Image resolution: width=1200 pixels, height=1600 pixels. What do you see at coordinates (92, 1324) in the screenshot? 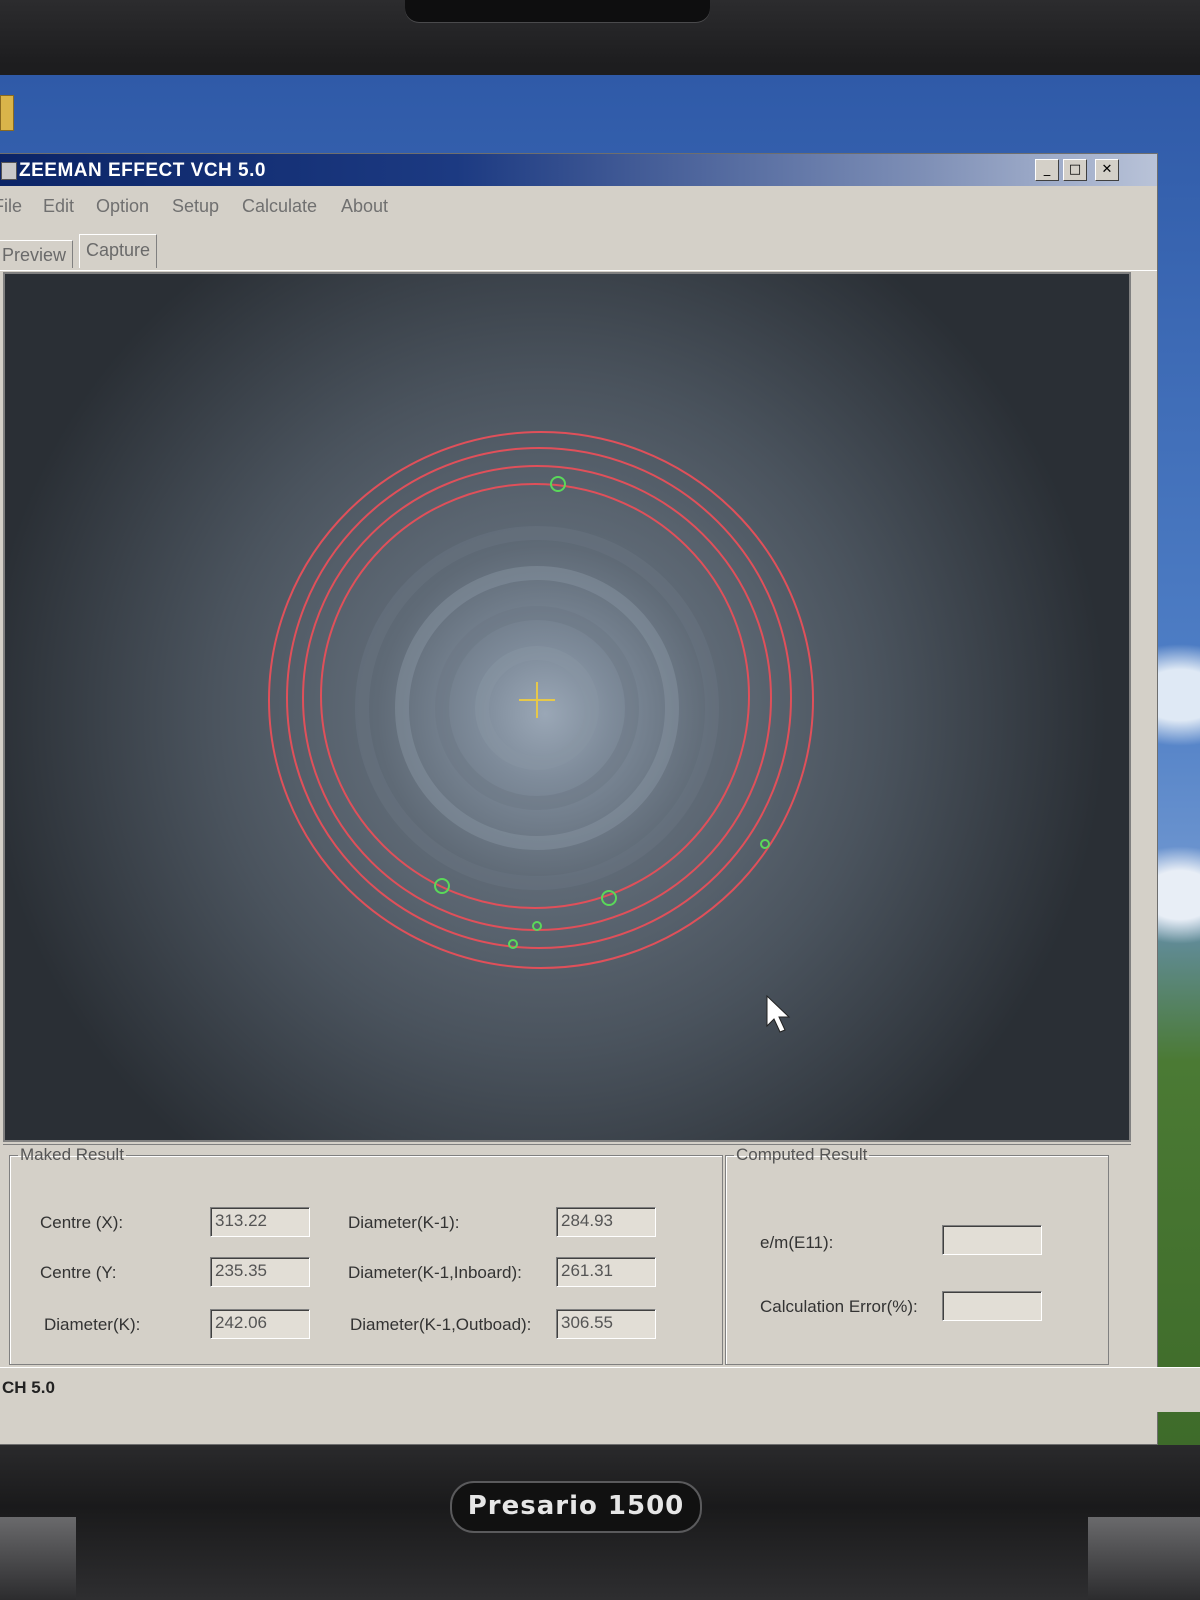
I see `diameter-k-label: Diameter(K):` at bounding box center [92, 1324].